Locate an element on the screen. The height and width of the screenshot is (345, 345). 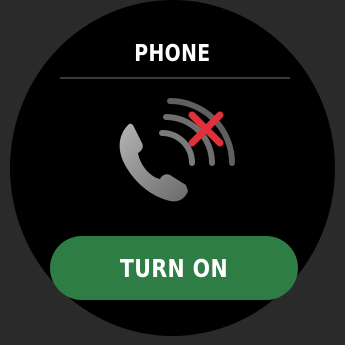
phone-disabled-icon is located at coordinates (182, 149).